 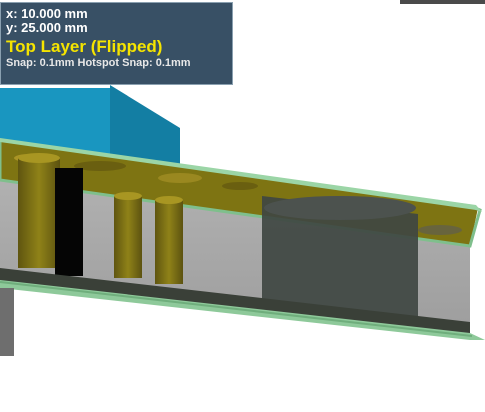 What do you see at coordinates (84, 46) in the screenshot?
I see `current-layer-label: Top Layer (Flipped)` at bounding box center [84, 46].